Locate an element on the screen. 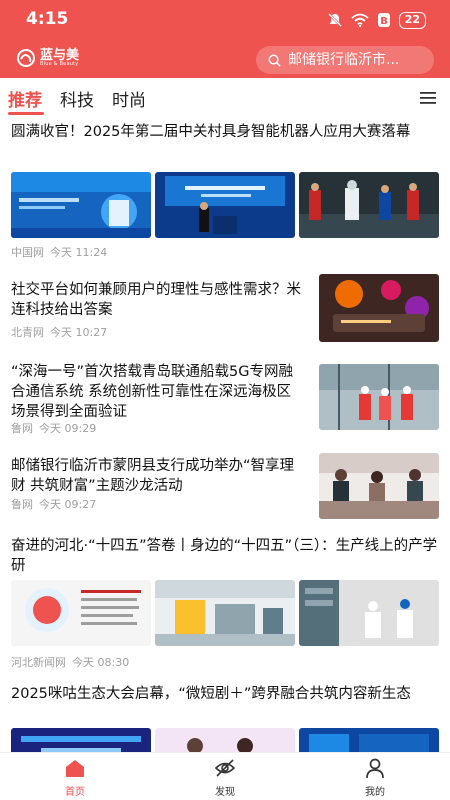 Image resolution: width=450 pixels, height=800 pixels. nav-profile-label: 我的 is located at coordinates (375, 792).